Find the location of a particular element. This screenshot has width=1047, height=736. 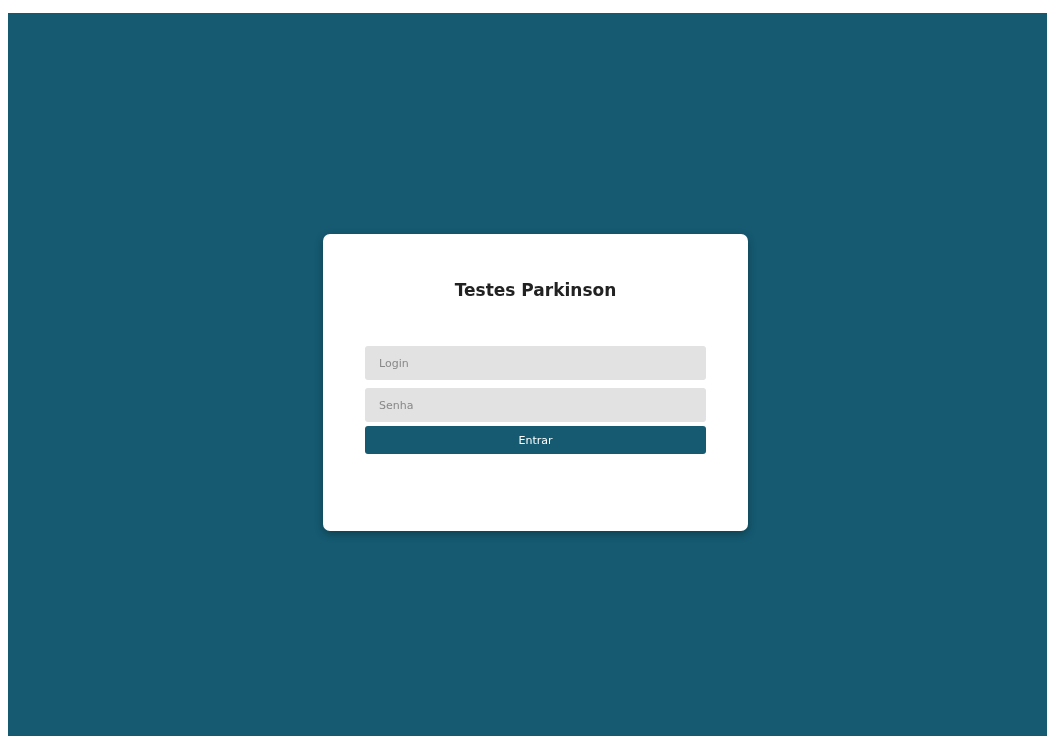

input-field: Senha is located at coordinates (535, 405).